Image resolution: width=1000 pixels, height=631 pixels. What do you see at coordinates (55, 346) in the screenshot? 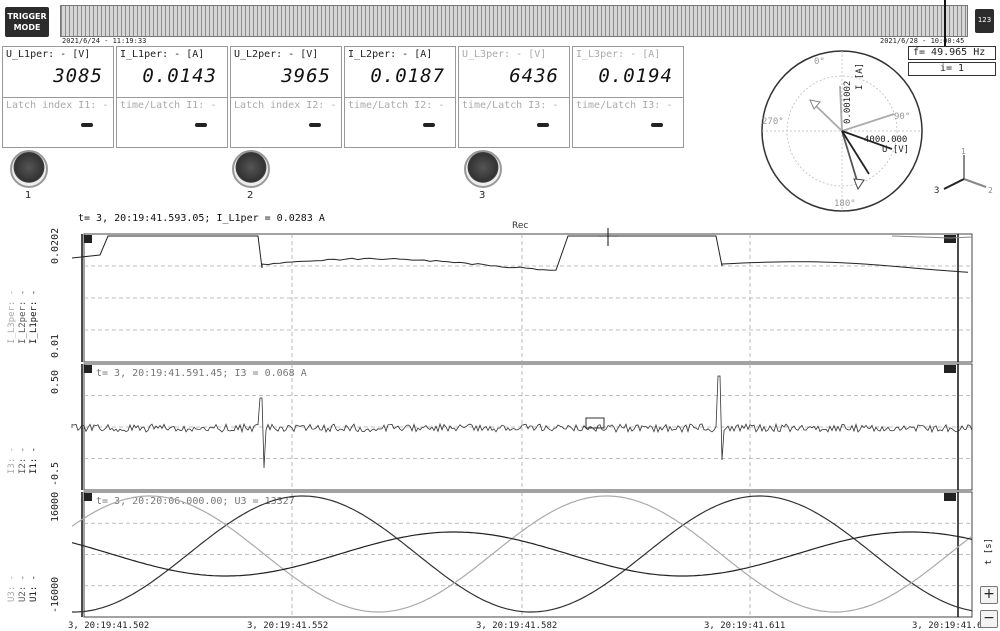
I see `y-min-label: 0.01` at bounding box center [55, 346].